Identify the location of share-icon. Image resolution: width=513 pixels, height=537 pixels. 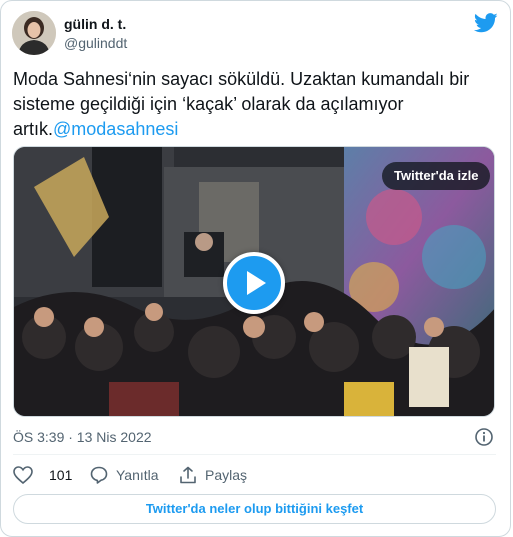
(188, 475).